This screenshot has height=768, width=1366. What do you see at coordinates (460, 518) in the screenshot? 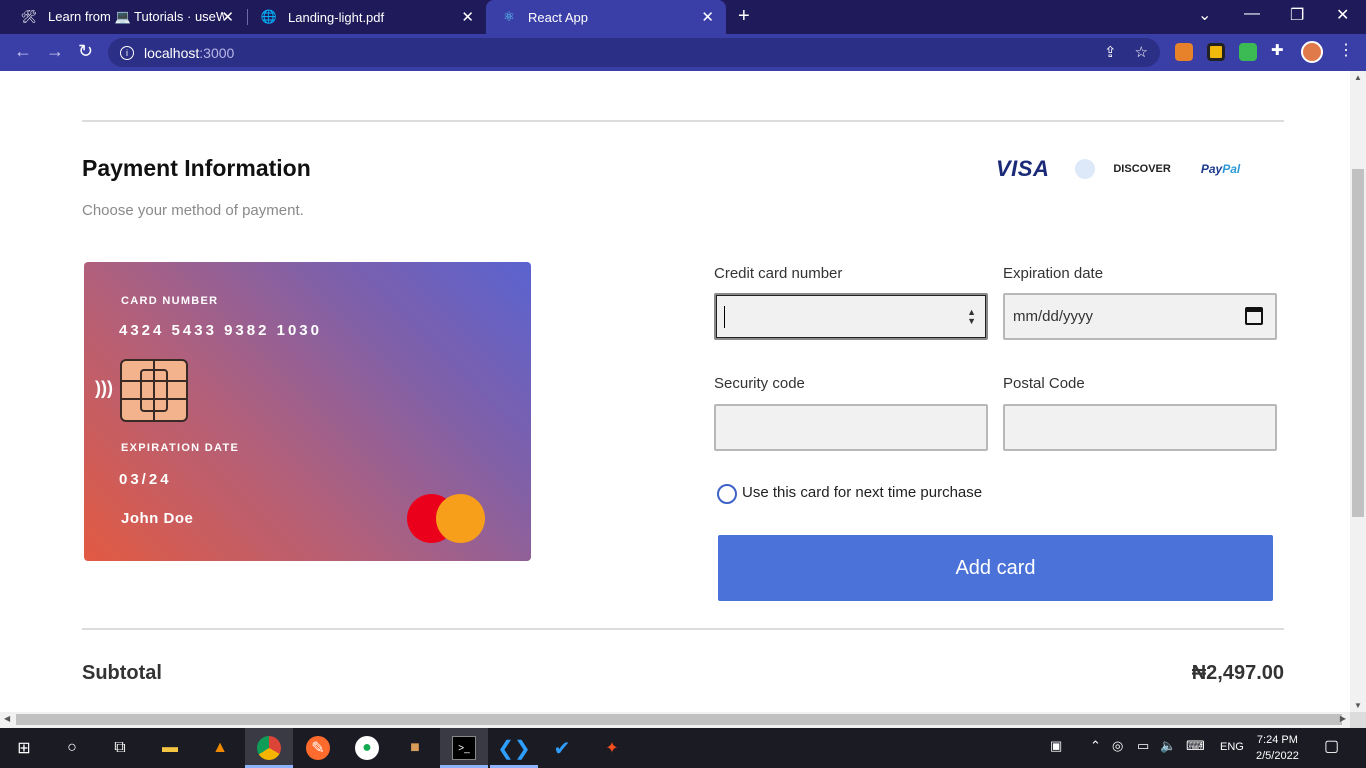
I see `mastercard-yellow-circle` at bounding box center [460, 518].